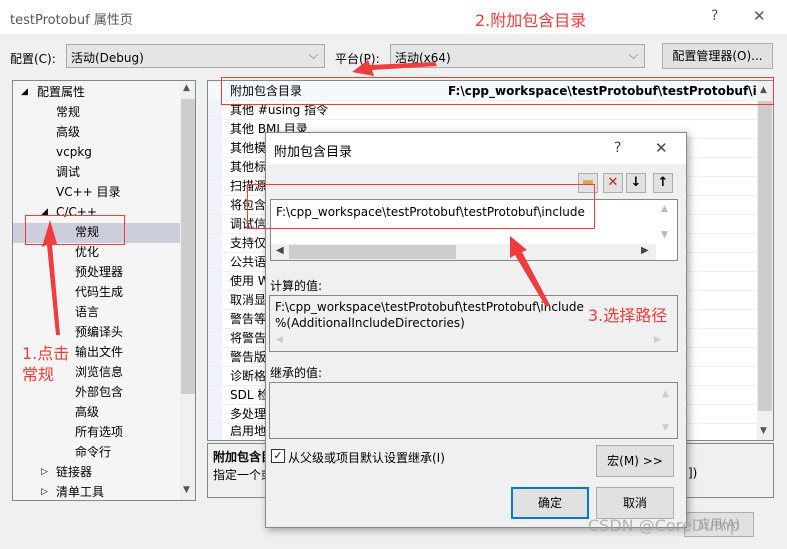 The width and height of the screenshot is (787, 549). Describe the element at coordinates (664, 525) in the screenshot. I see `watermark: CSDN @CoreDump` at that location.